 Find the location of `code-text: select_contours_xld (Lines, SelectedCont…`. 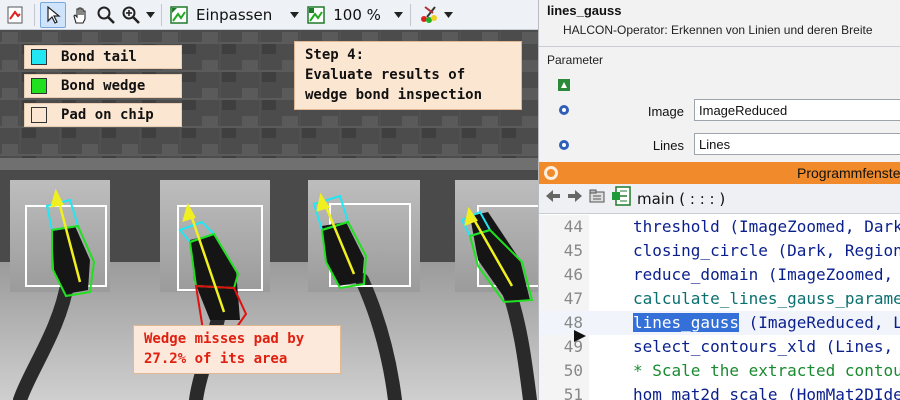

code-text: select_contours_xld (Lines, SelectedCont… is located at coordinates (766, 346).